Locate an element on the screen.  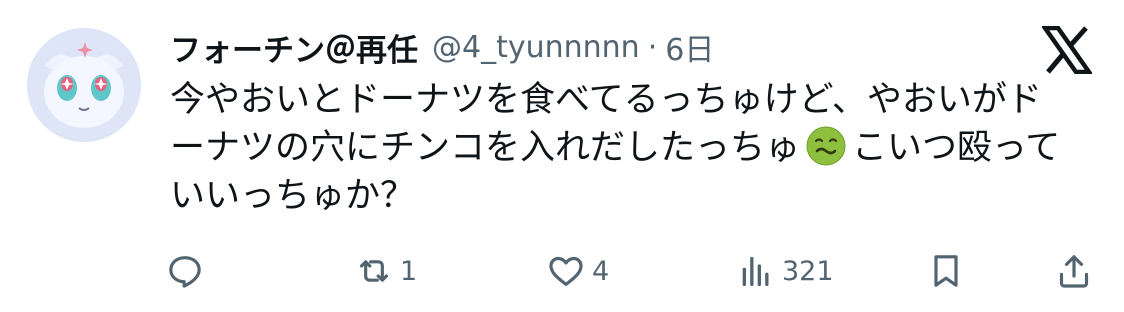
avatar is located at coordinates (84, 85).